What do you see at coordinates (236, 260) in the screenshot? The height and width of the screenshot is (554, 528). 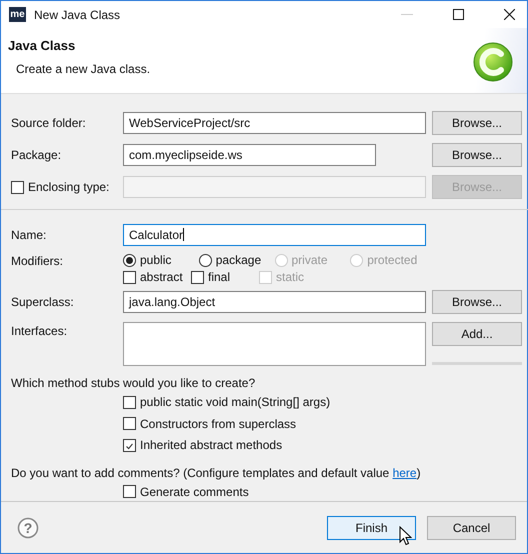 I see `radio-button: package` at bounding box center [236, 260].